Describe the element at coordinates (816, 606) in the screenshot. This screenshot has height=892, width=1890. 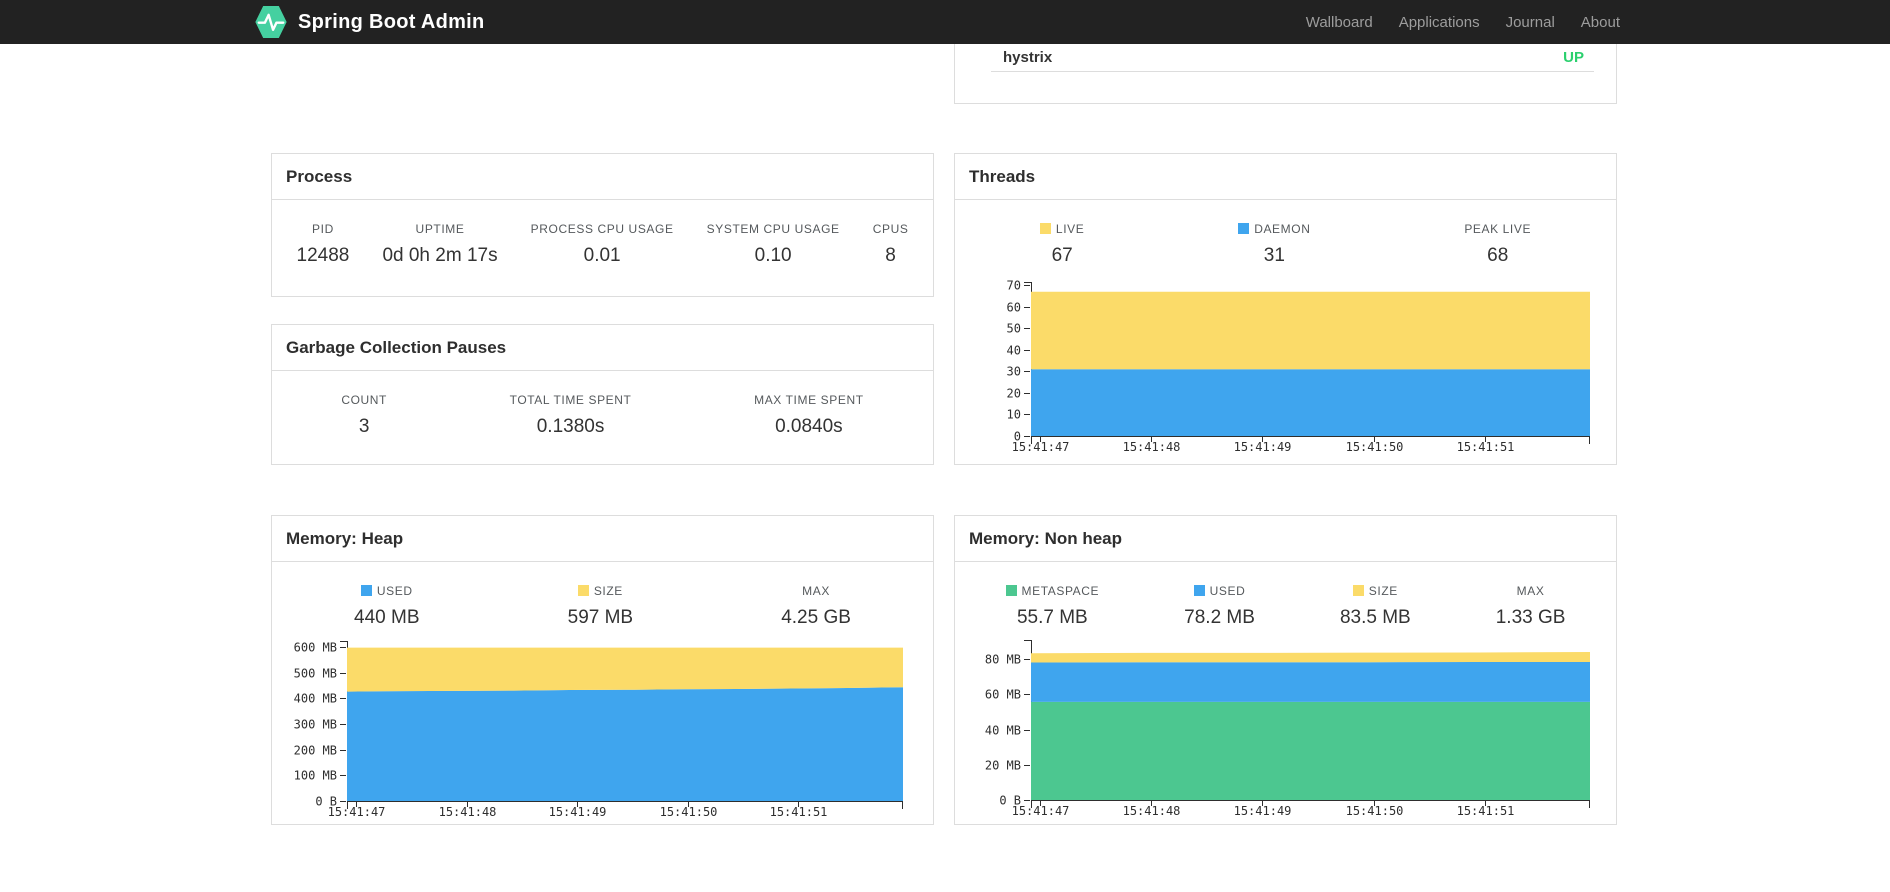
I see `metric-heap-max: MAX 4.25 GB` at that location.